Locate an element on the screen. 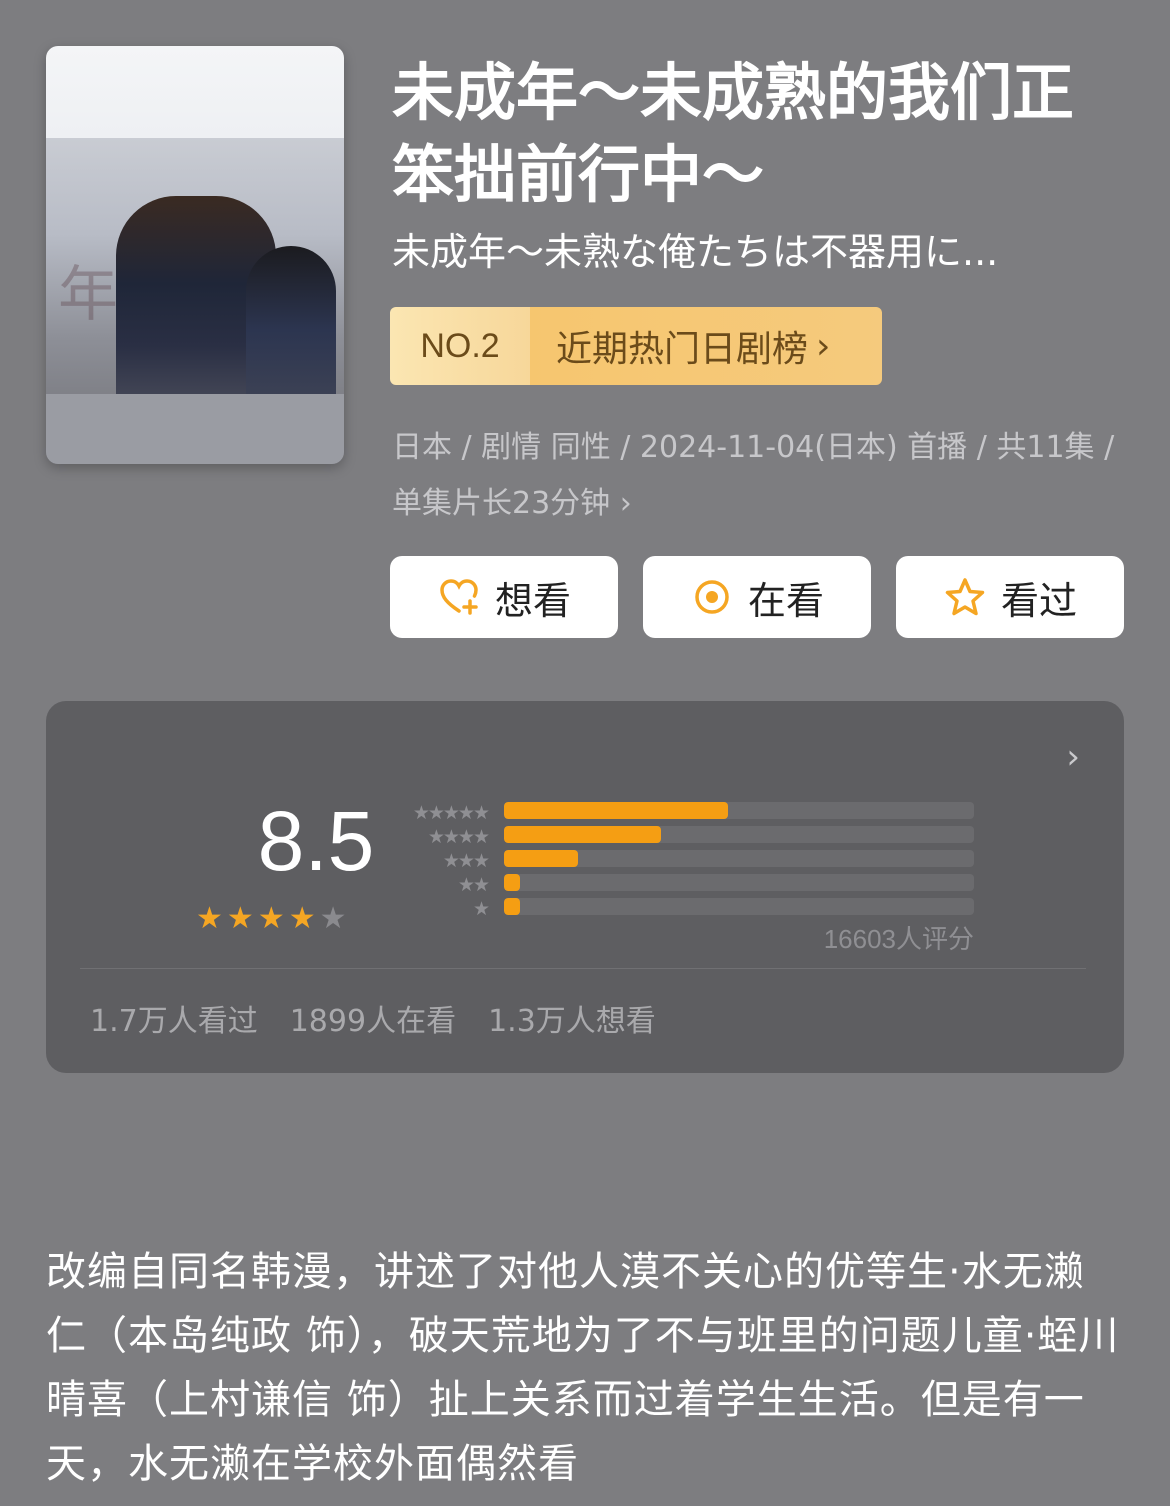 The width and height of the screenshot is (1170, 1506). rank-list-name: 近期热门日剧榜 is located at coordinates (682, 349).